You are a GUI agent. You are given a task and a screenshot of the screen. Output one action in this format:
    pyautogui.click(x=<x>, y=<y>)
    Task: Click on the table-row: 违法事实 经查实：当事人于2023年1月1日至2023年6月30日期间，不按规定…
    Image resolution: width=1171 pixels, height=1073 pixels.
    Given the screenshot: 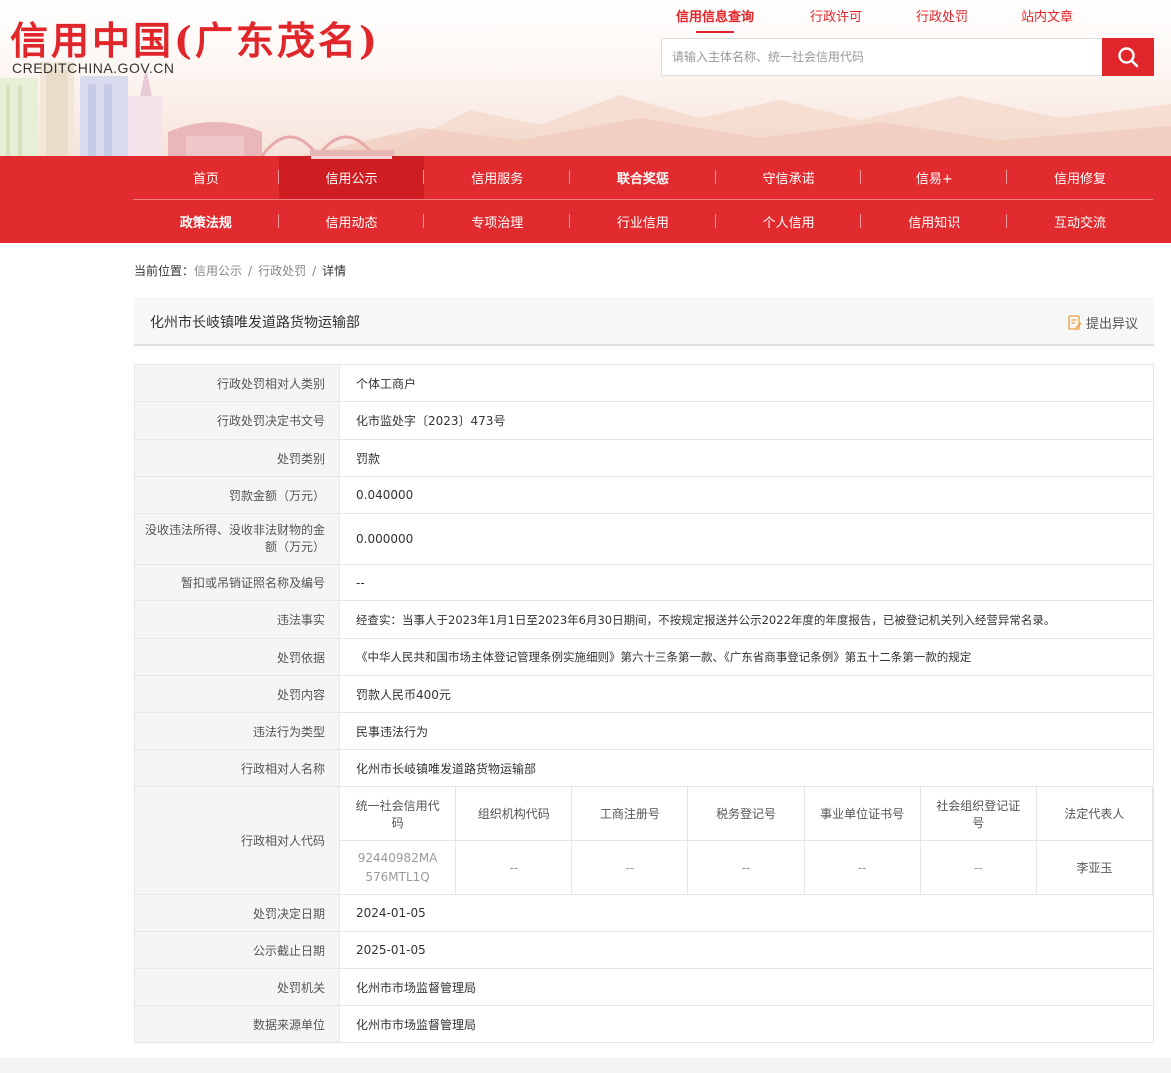 What is the action you would take?
    pyautogui.click(x=644, y=619)
    